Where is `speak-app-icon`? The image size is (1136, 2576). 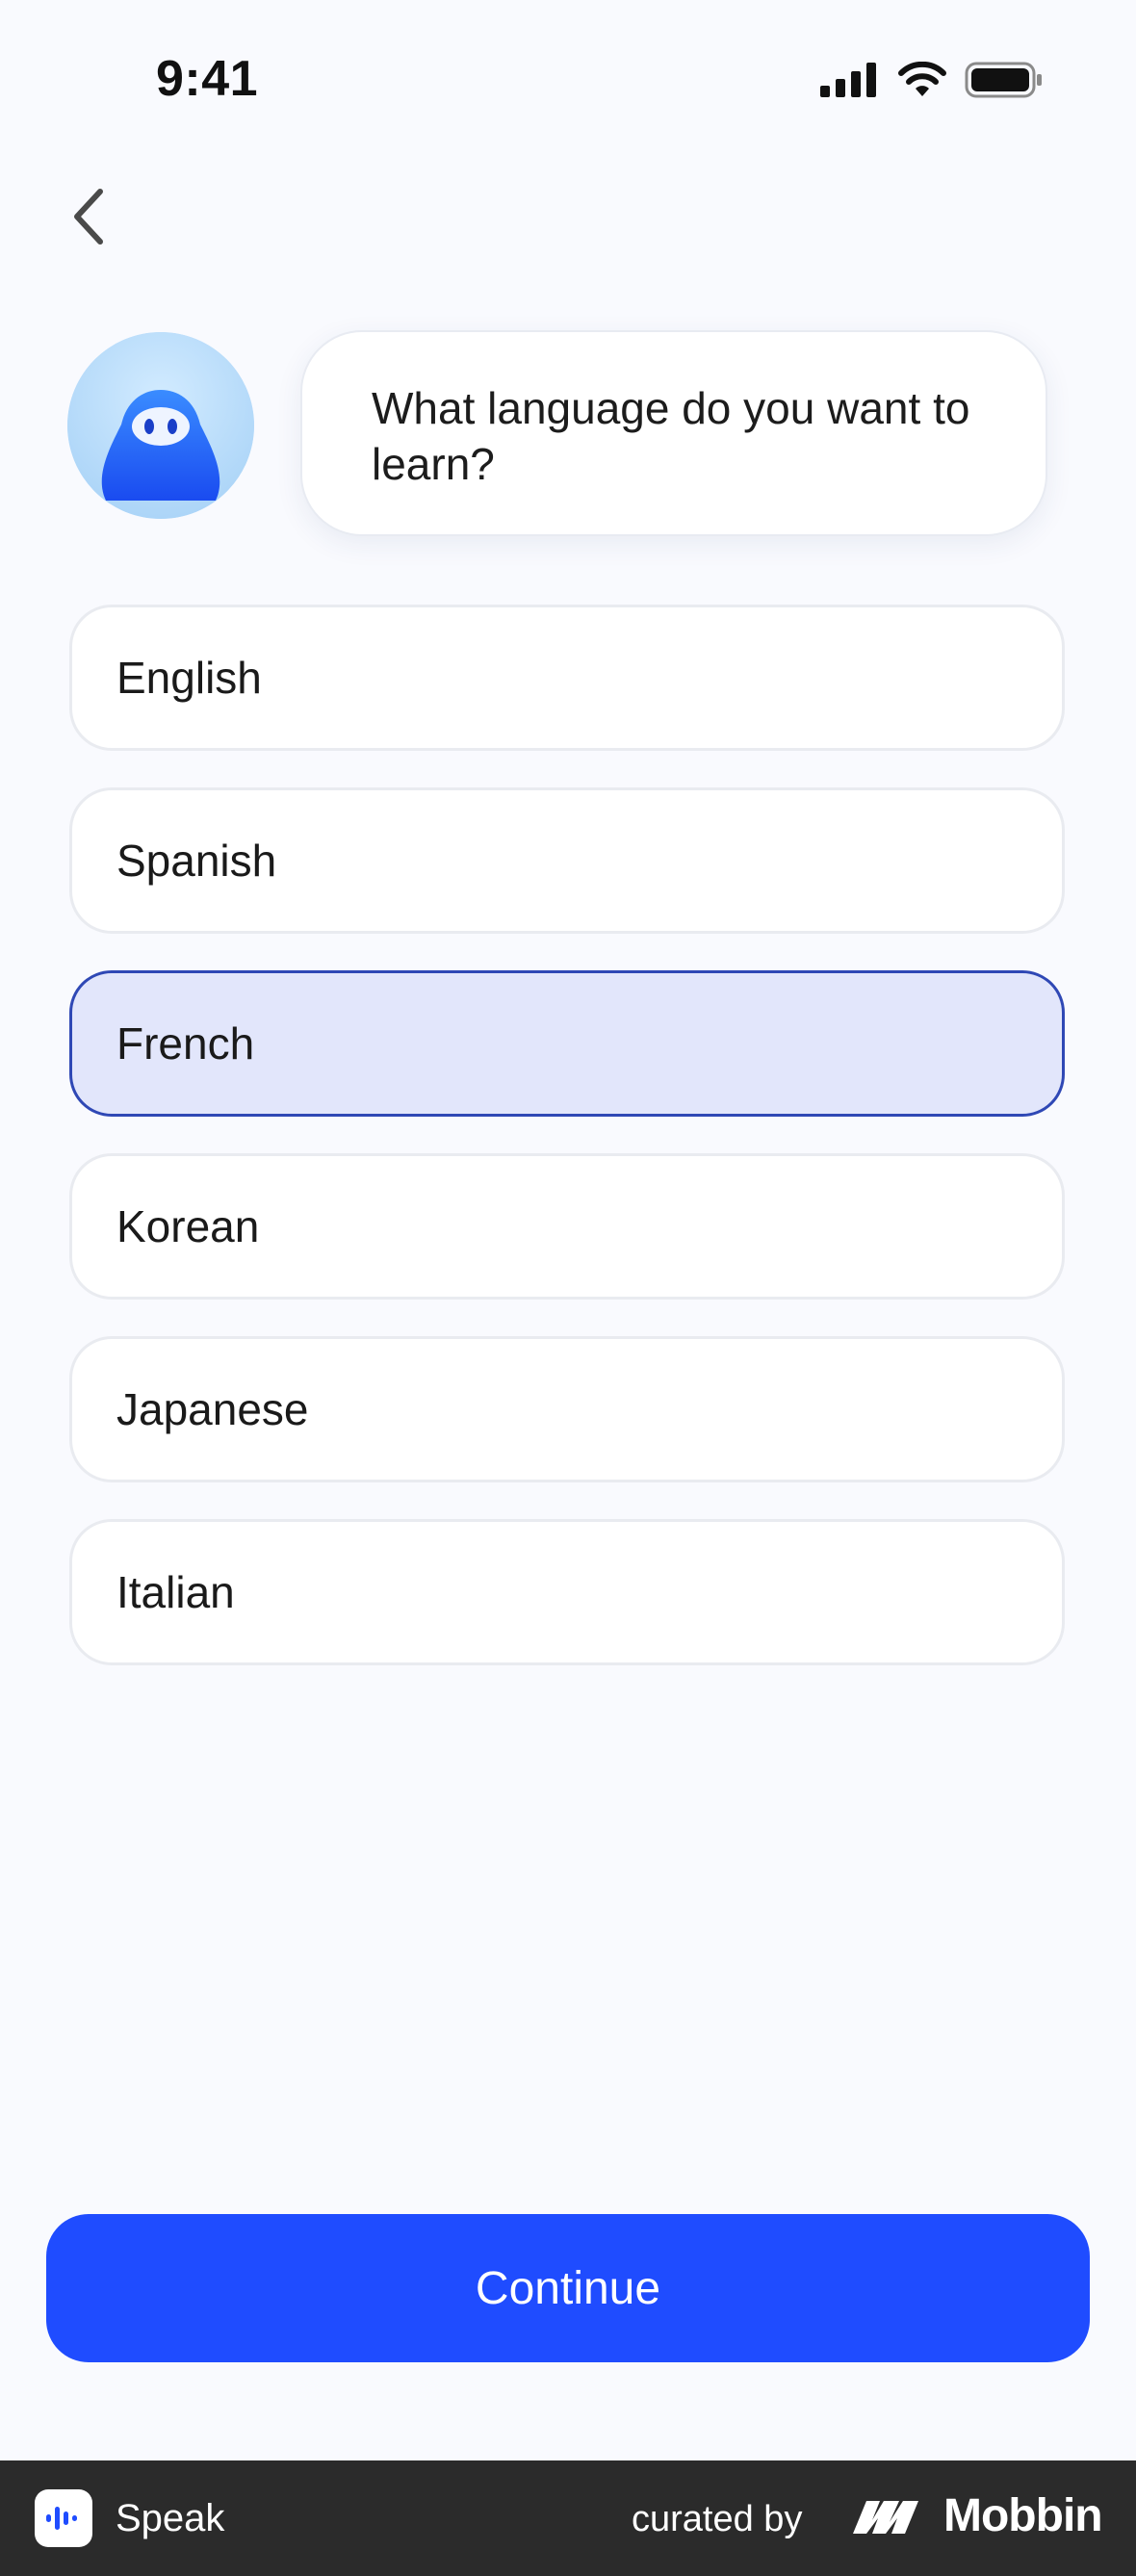 speak-app-icon is located at coordinates (63, 2518).